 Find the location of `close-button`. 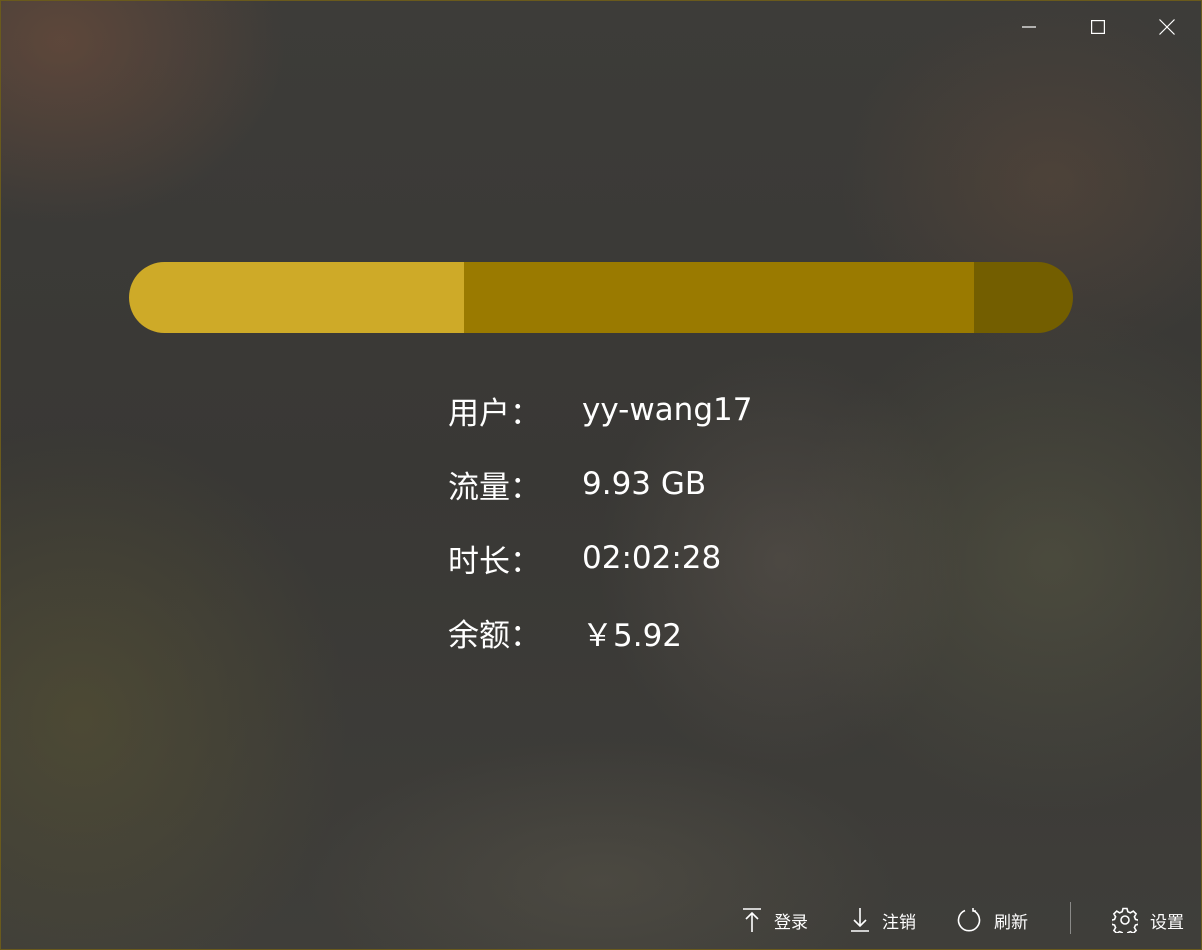

close-button is located at coordinates (1166, 27).